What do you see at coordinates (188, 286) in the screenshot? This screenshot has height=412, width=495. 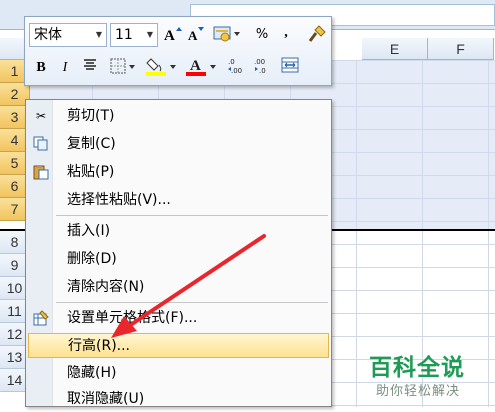 I see `red-arrow-annotation` at bounding box center [188, 286].